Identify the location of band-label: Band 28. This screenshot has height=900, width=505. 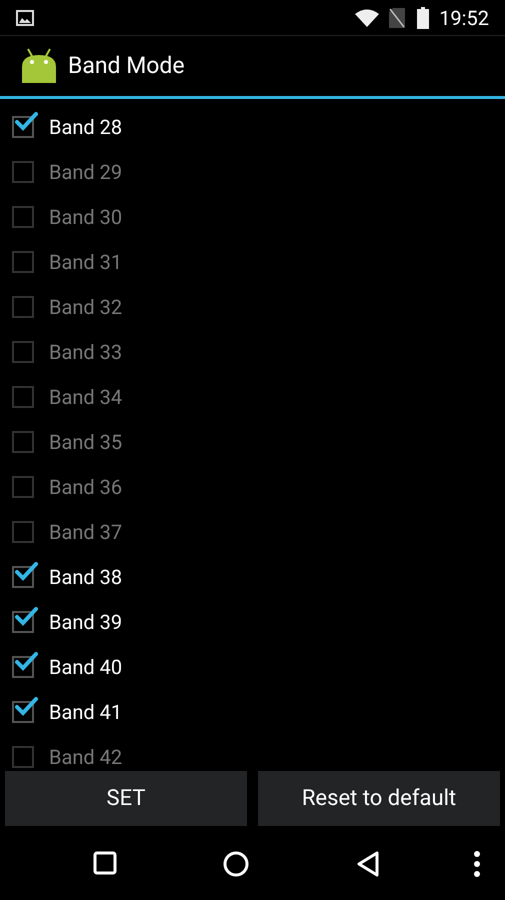
(85, 127).